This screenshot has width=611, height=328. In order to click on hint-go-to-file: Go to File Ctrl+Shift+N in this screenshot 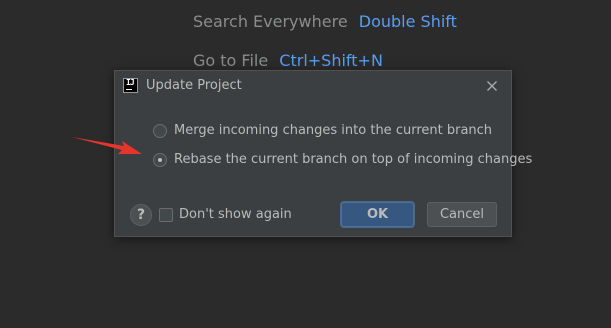, I will do `click(288, 60)`.